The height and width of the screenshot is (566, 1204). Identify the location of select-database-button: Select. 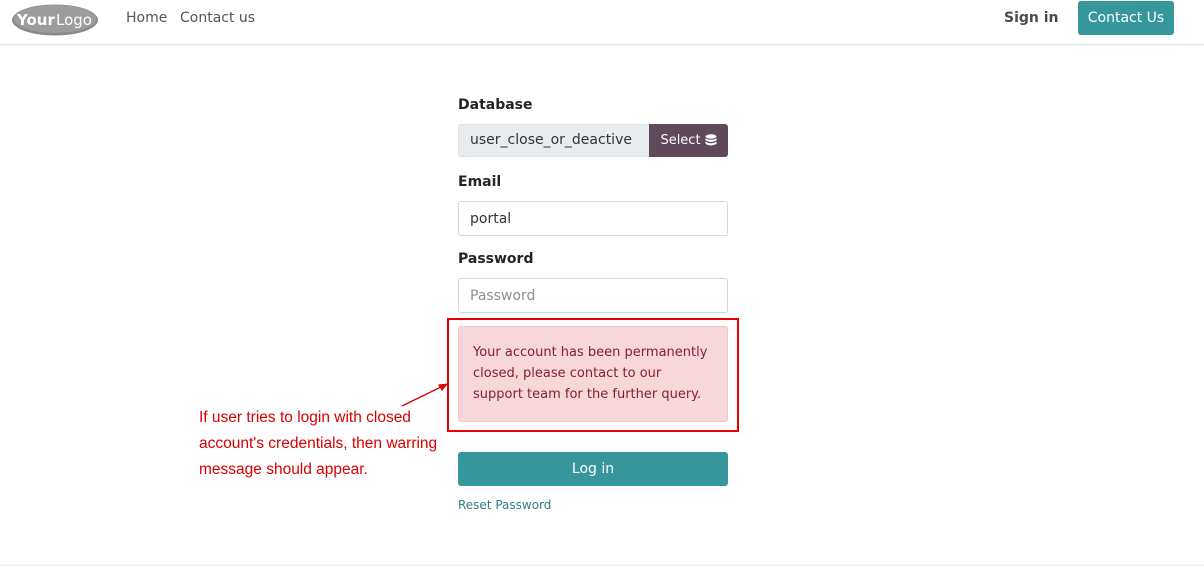
(688, 140).